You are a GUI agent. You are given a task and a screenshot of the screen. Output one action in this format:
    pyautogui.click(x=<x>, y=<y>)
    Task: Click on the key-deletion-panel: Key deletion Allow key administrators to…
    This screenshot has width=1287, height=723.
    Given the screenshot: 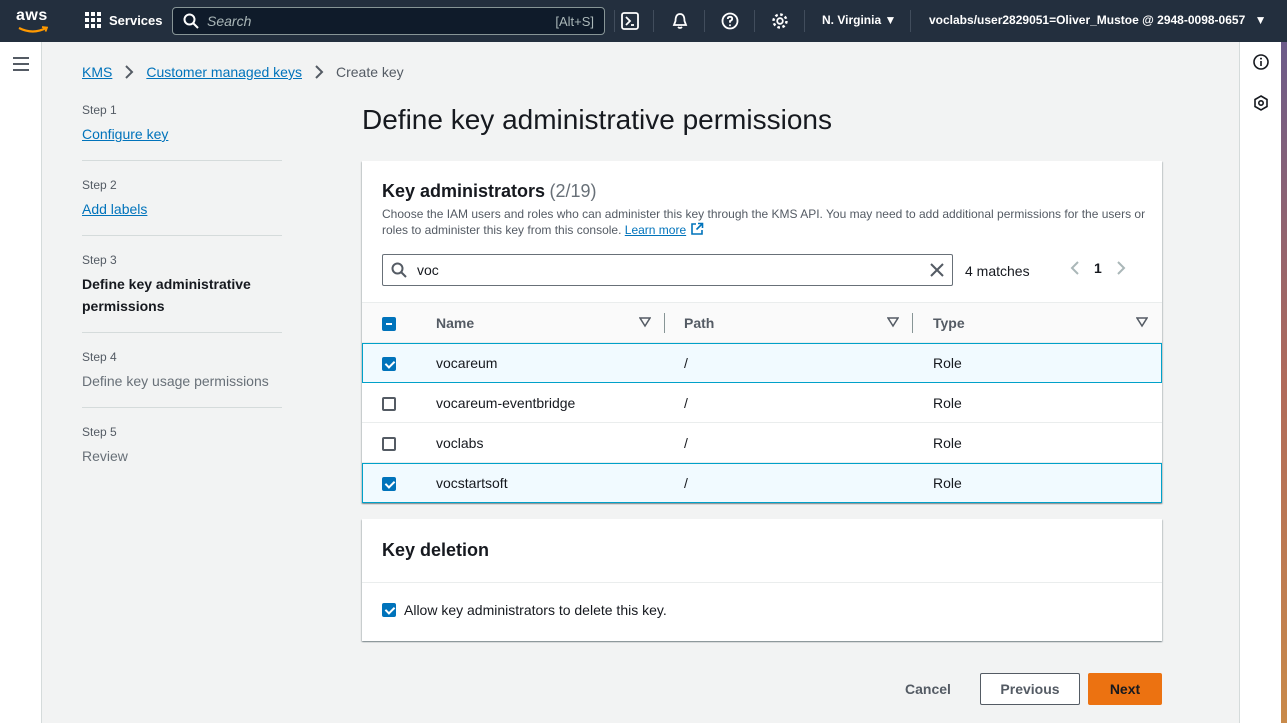 What is the action you would take?
    pyautogui.click(x=762, y=580)
    